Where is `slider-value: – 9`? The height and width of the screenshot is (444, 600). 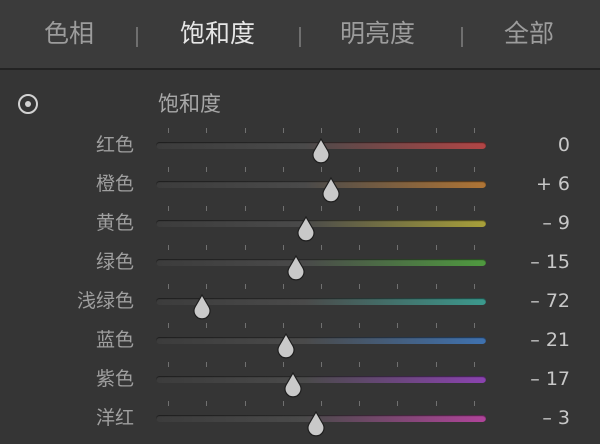
slider-value: – 9 is located at coordinates (556, 223).